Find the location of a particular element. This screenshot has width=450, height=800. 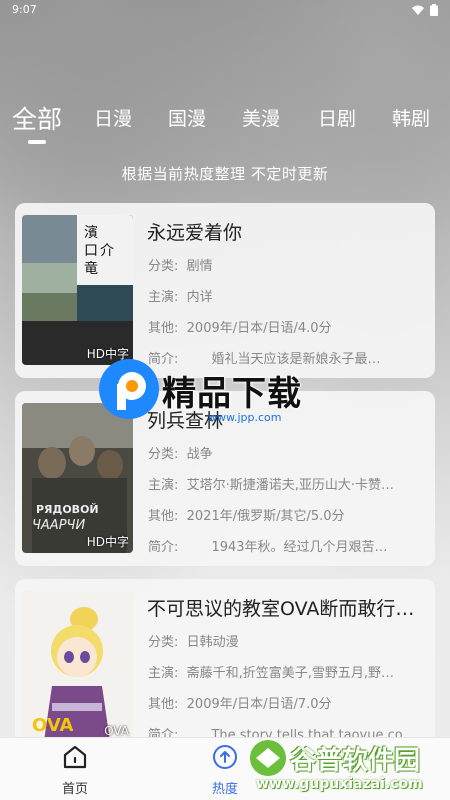

tab-active-indicator is located at coordinates (37, 142).